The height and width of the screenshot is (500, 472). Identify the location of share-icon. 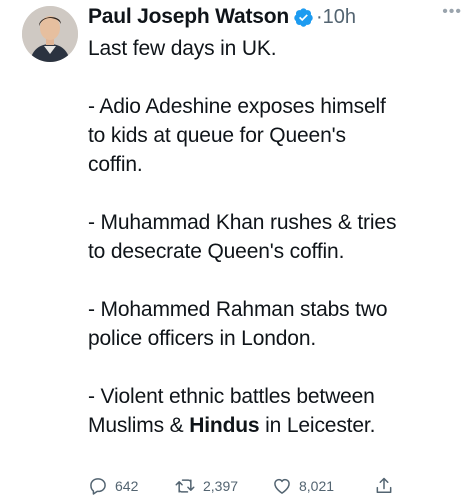
(384, 485).